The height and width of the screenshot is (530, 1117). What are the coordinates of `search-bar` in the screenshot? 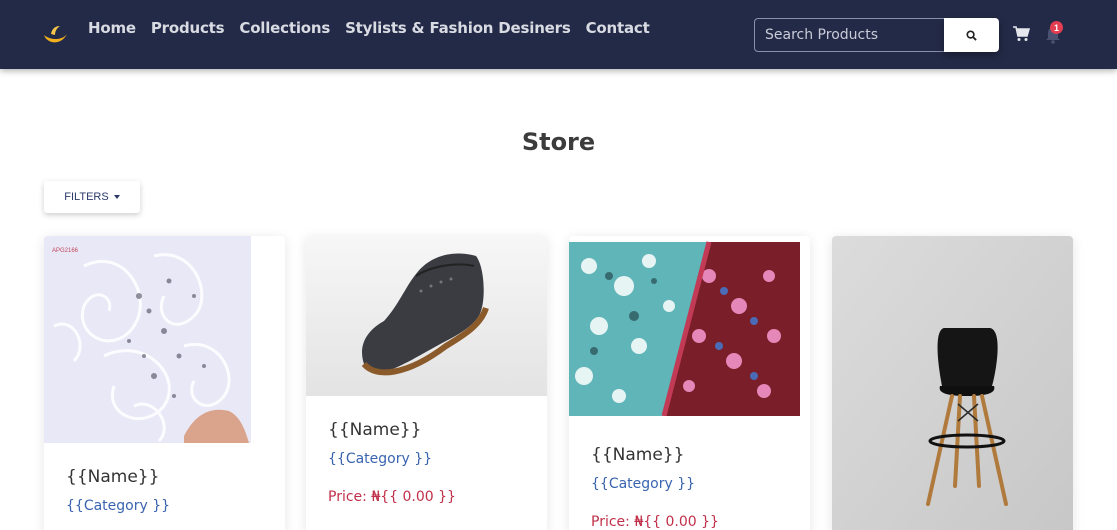 It's located at (876, 35).